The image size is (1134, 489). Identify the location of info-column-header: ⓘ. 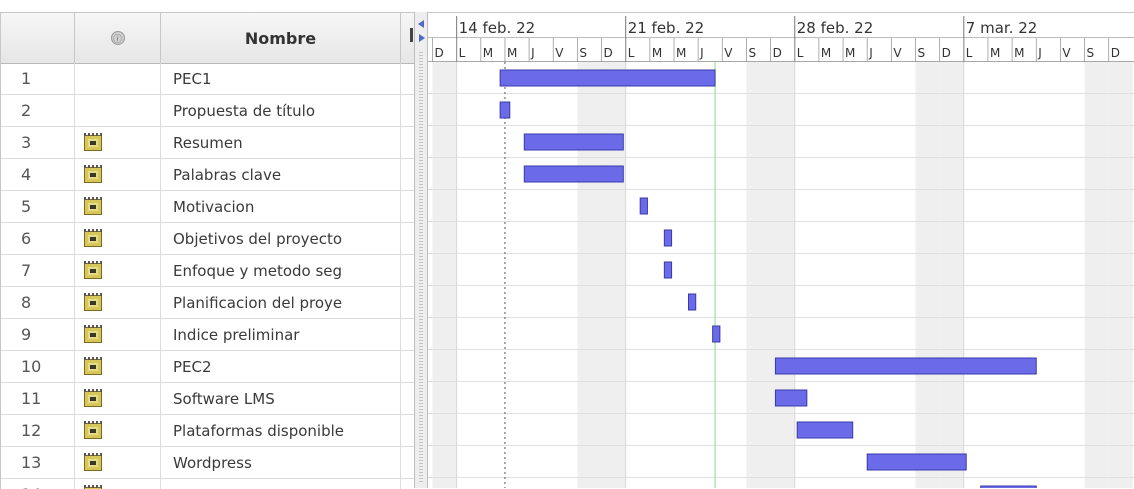
(118, 38).